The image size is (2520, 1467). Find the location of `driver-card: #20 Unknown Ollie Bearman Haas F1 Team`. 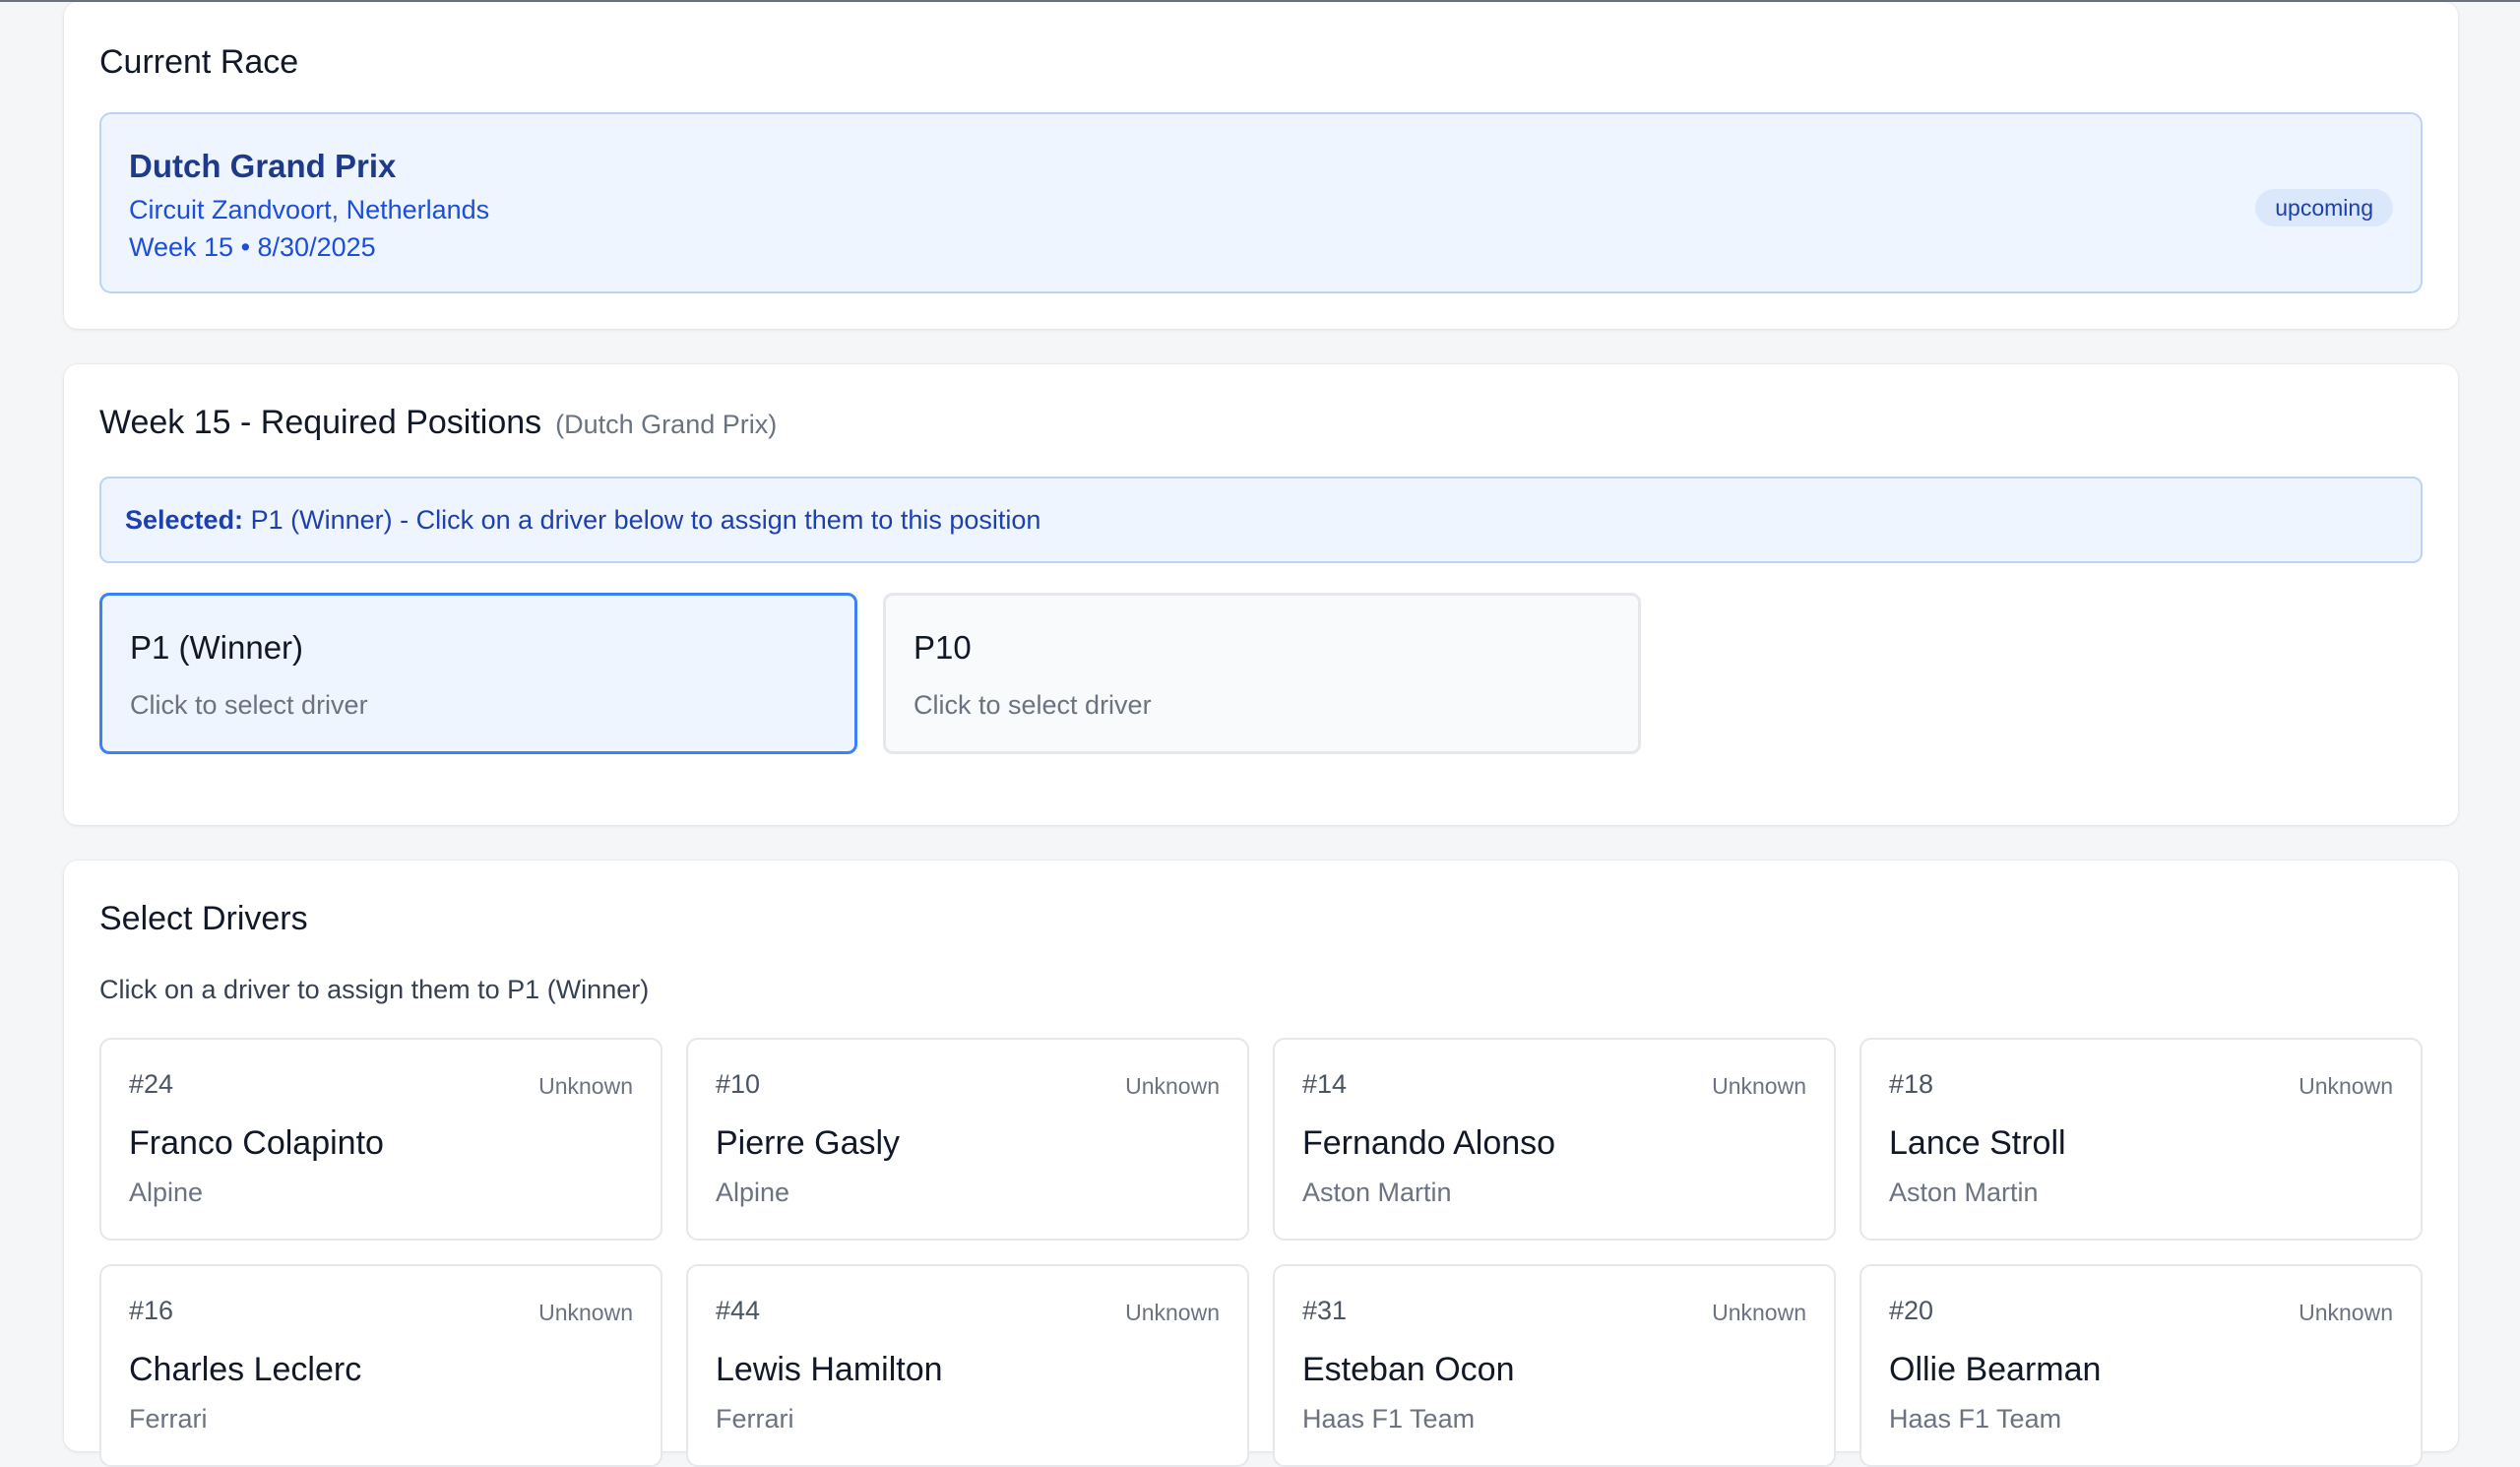

driver-card: #20 Unknown Ollie Bearman Haas F1 Team is located at coordinates (2141, 1365).